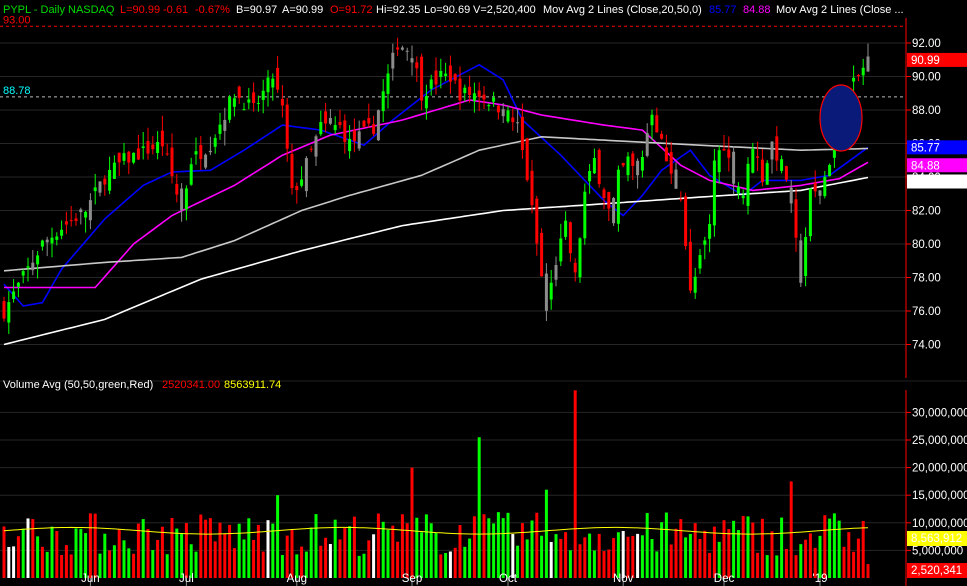 The width and height of the screenshot is (967, 586). What do you see at coordinates (936, 539) in the screenshot?
I see `volume-tag-label: 8,563,912` at bounding box center [936, 539].